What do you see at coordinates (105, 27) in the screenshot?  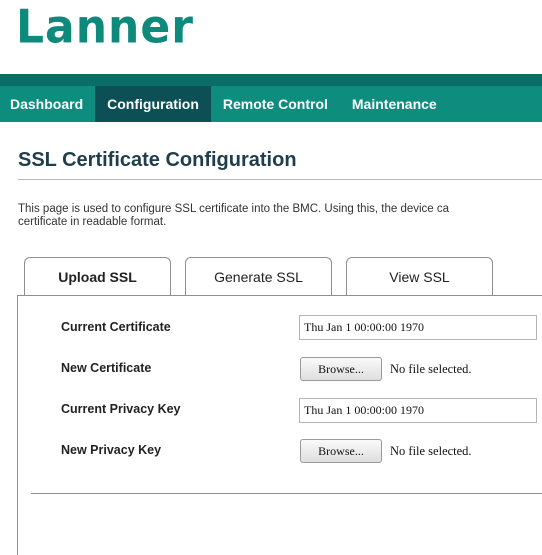 I see `lanner-logo: Lanner` at bounding box center [105, 27].